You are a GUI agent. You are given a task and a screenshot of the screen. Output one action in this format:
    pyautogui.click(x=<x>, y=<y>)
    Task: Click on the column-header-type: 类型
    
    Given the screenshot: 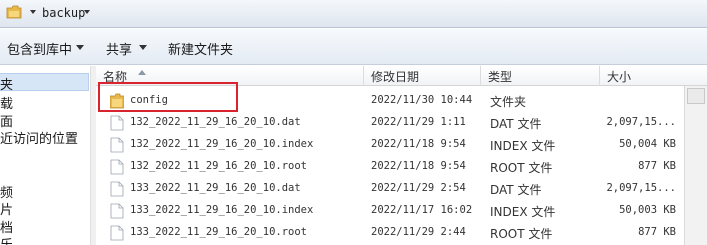 What is the action you would take?
    pyautogui.click(x=540, y=76)
    